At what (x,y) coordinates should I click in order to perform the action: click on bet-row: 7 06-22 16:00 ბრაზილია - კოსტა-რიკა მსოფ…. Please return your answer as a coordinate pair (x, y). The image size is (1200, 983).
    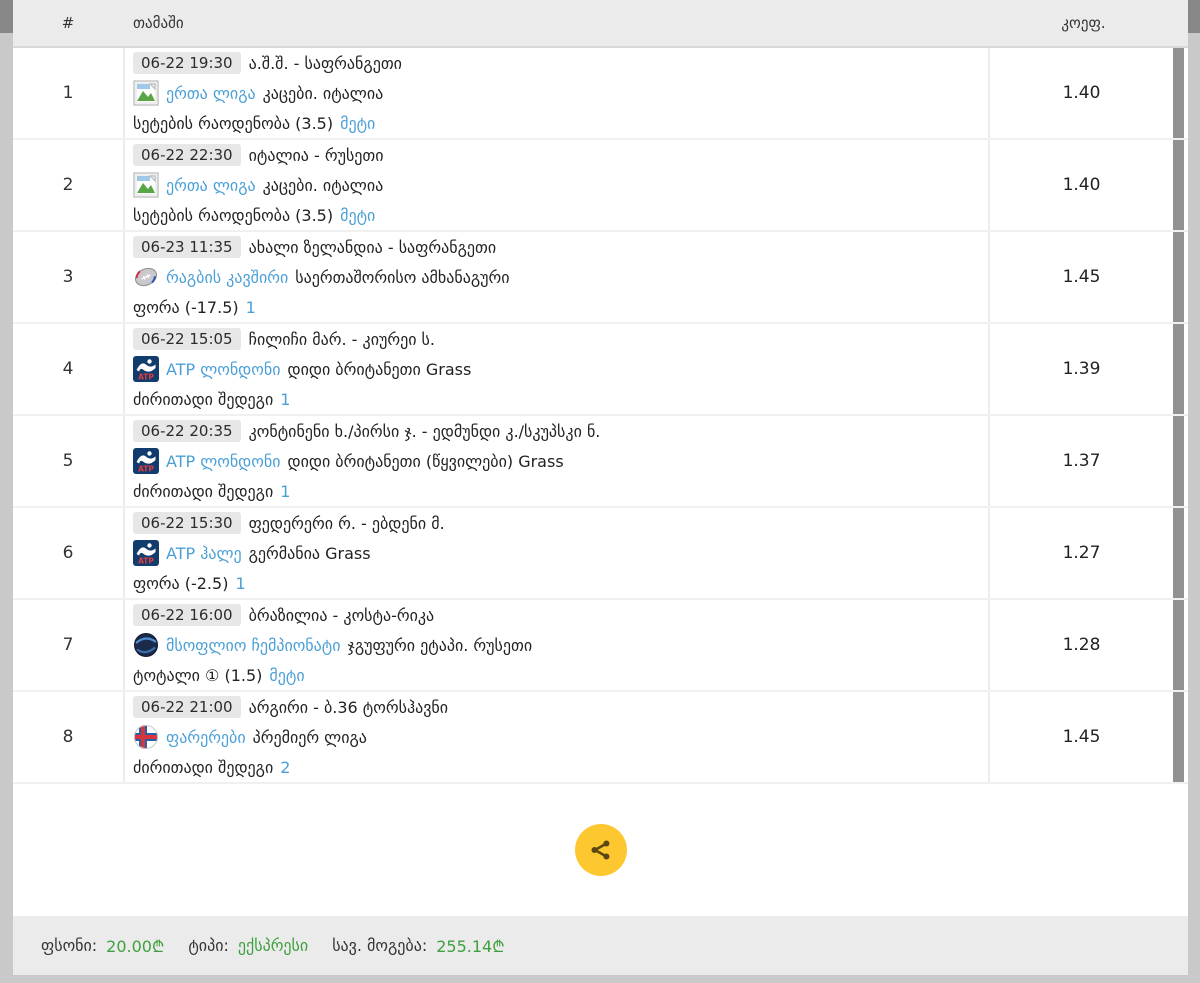
    Looking at the image, I should click on (600, 646).